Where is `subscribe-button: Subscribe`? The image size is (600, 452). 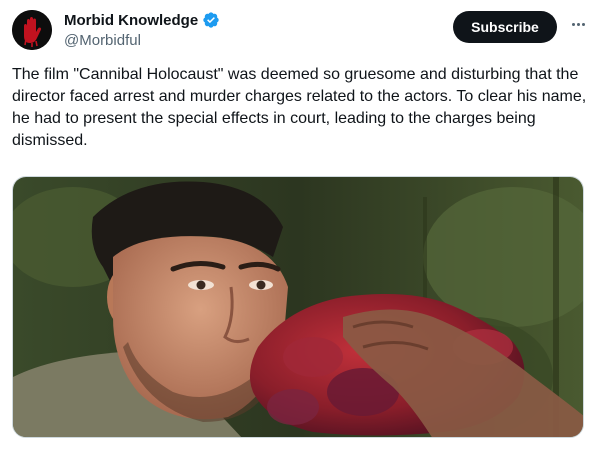
subscribe-button: Subscribe is located at coordinates (505, 27).